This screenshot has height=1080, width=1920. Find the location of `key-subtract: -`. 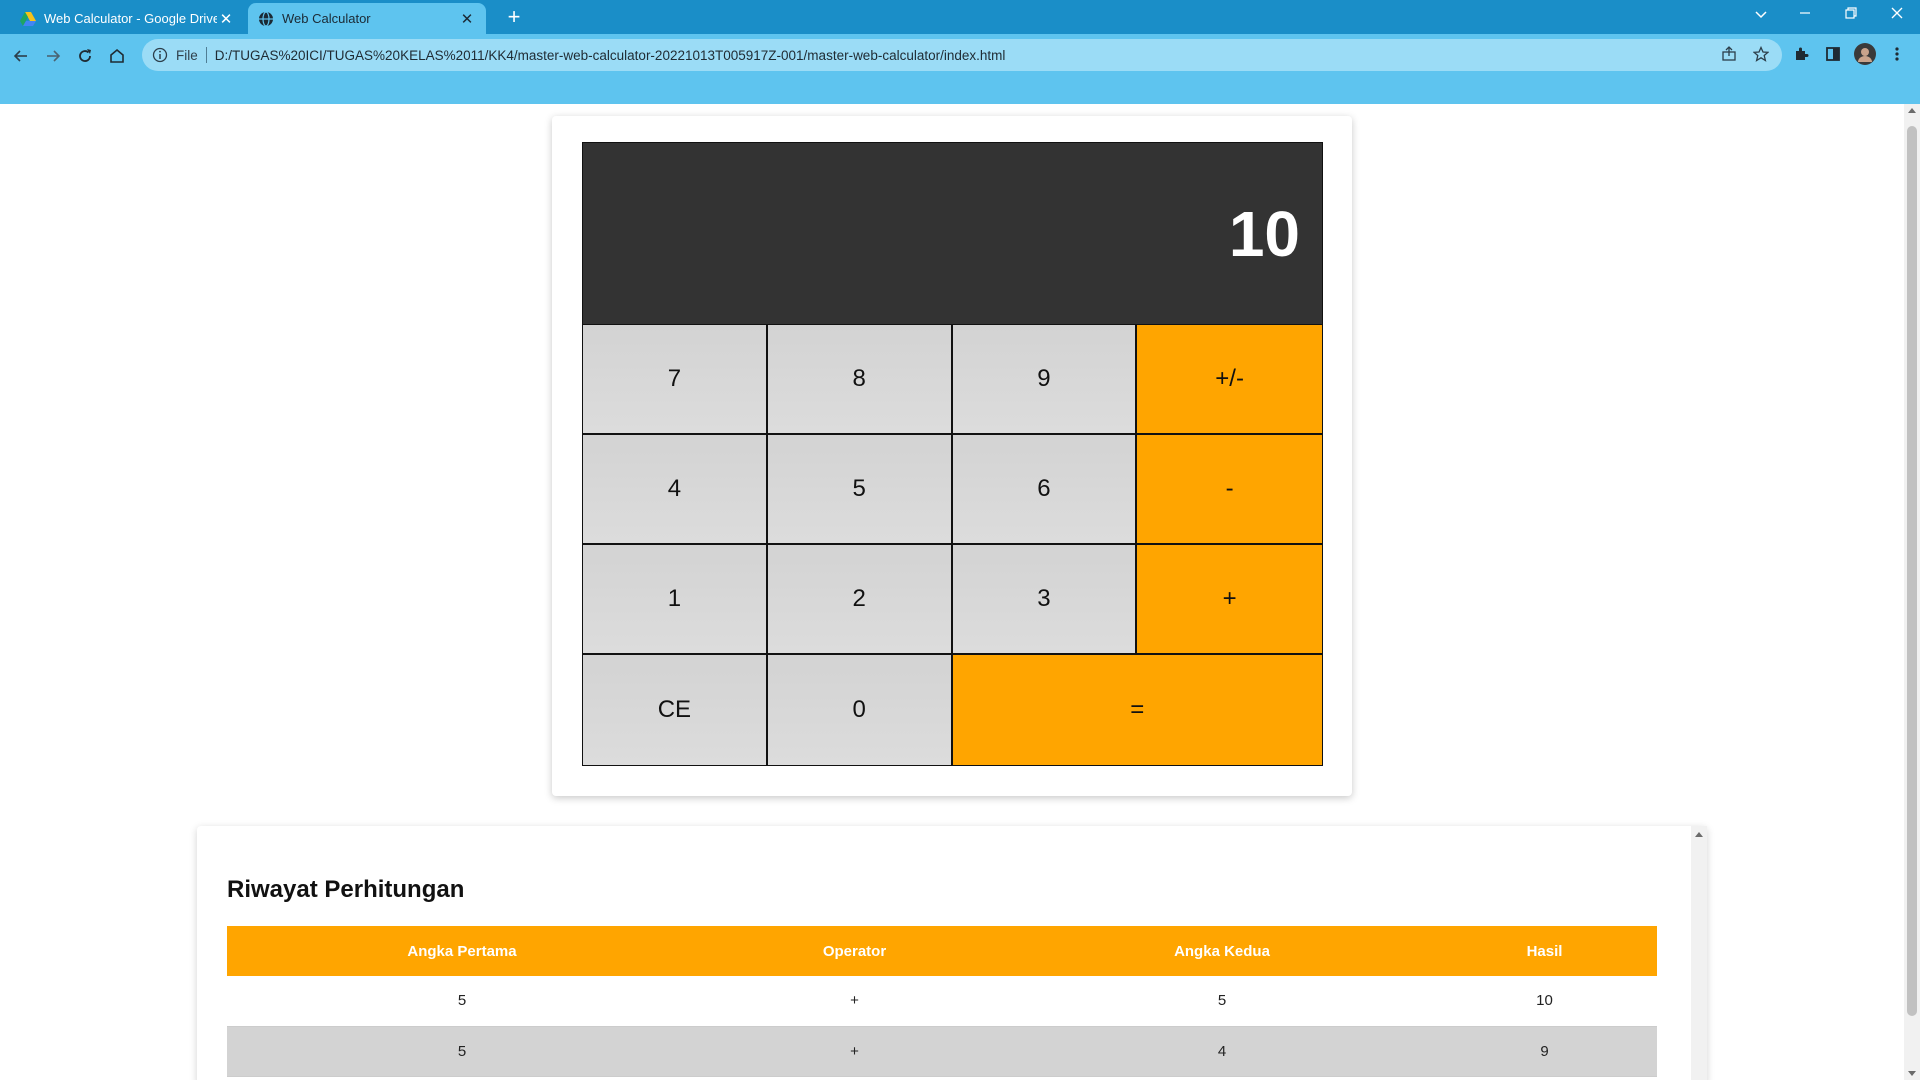

key-subtract: - is located at coordinates (1229, 490).